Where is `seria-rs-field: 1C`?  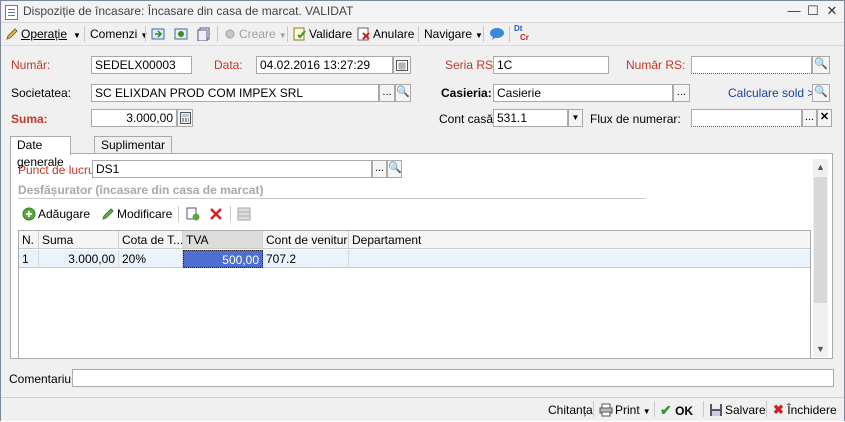 seria-rs-field: 1C is located at coordinates (551, 65).